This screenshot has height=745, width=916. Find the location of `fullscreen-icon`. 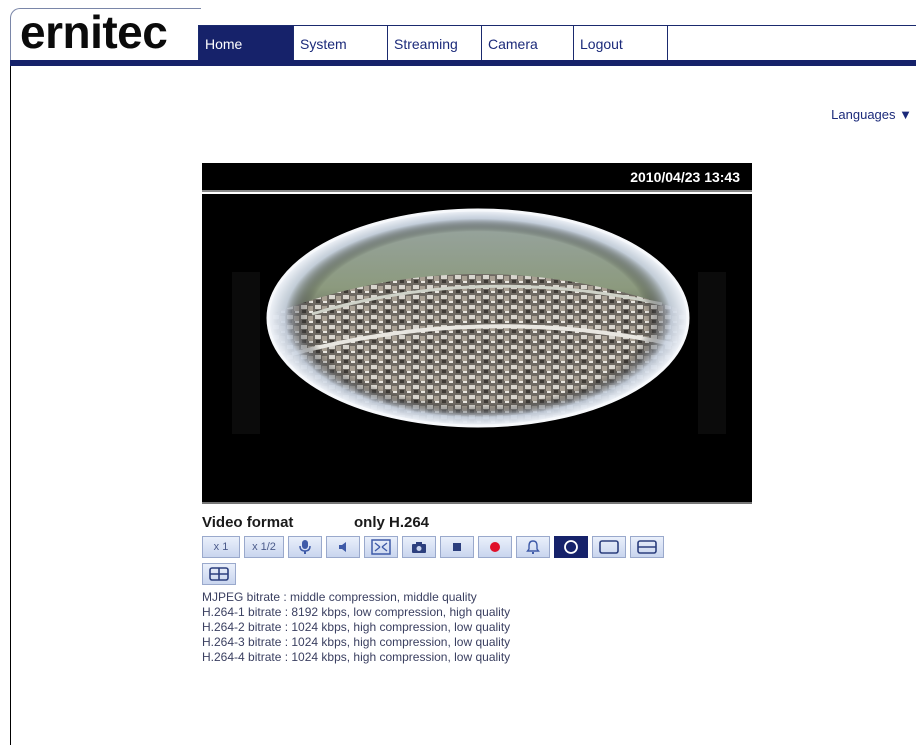

fullscreen-icon is located at coordinates (381, 547).